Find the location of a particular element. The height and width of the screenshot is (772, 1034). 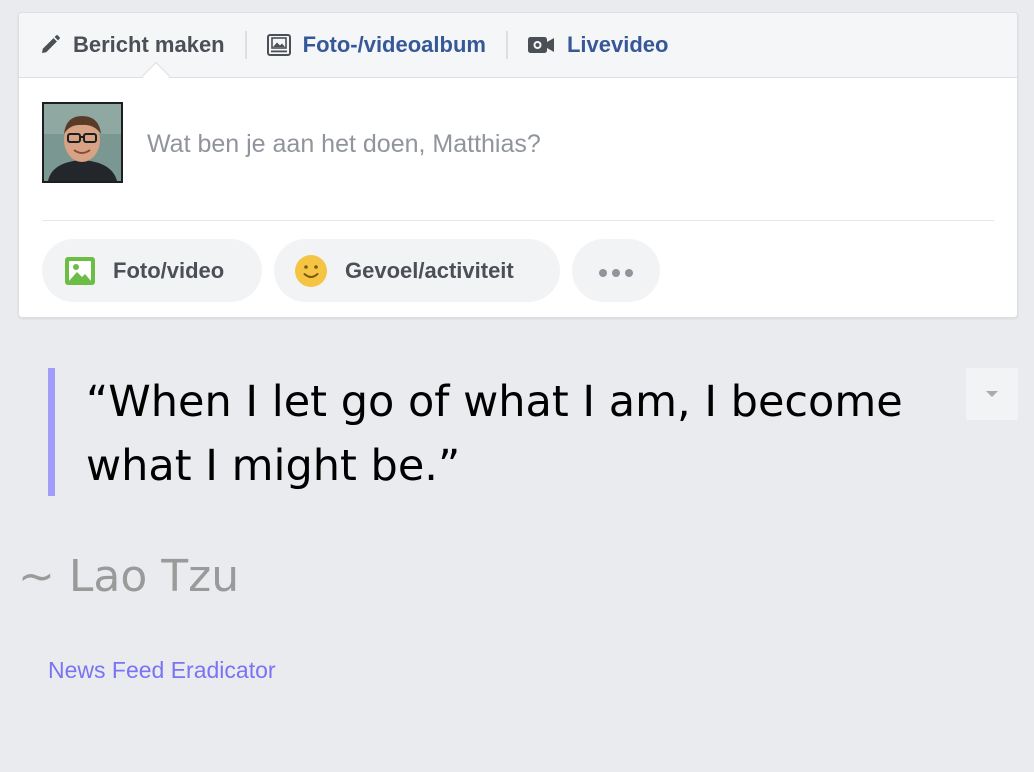

tab-photo-album-label: Foto-/videoalbum is located at coordinates (394, 44).